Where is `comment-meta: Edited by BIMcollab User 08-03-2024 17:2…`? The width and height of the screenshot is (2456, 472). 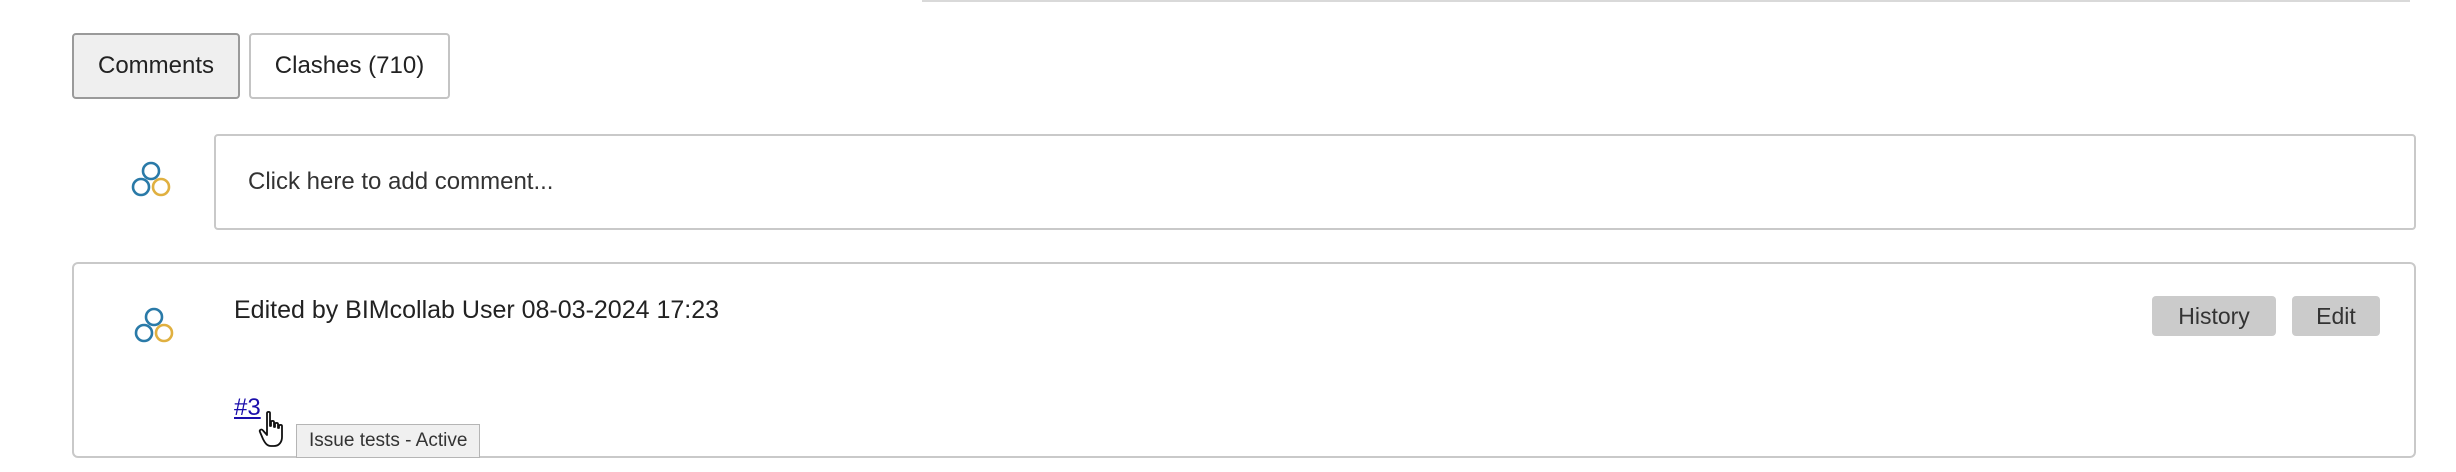
comment-meta: Edited by BIMcollab User 08-03-2024 17:2… is located at coordinates (477, 310).